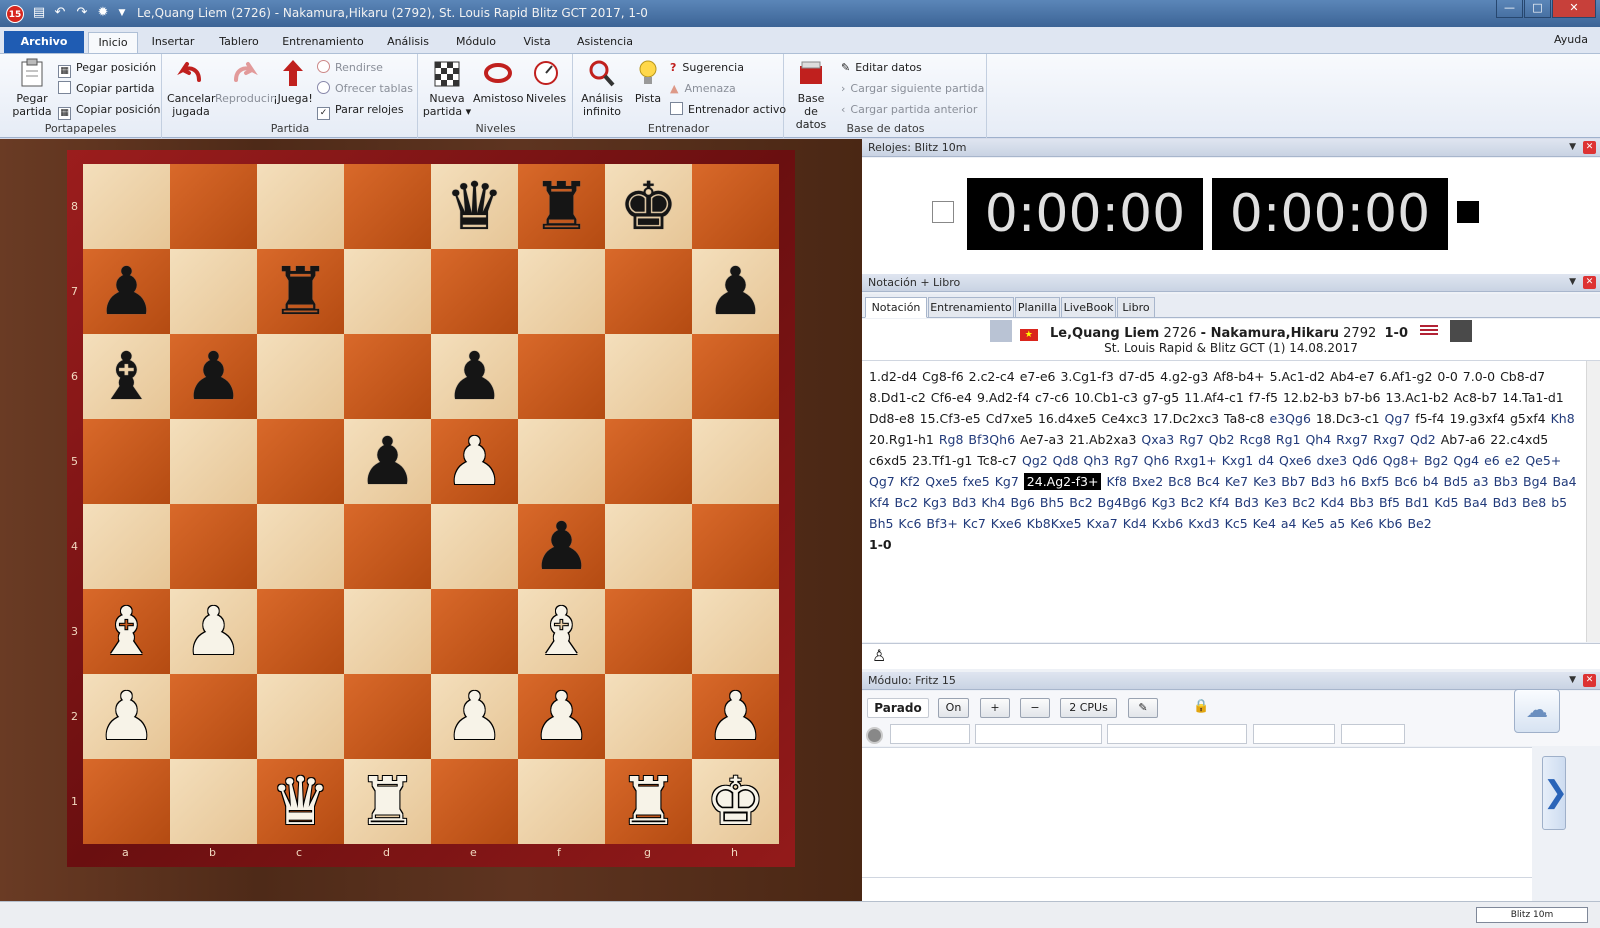  What do you see at coordinates (300, 631) in the screenshot?
I see `square-c3` at bounding box center [300, 631].